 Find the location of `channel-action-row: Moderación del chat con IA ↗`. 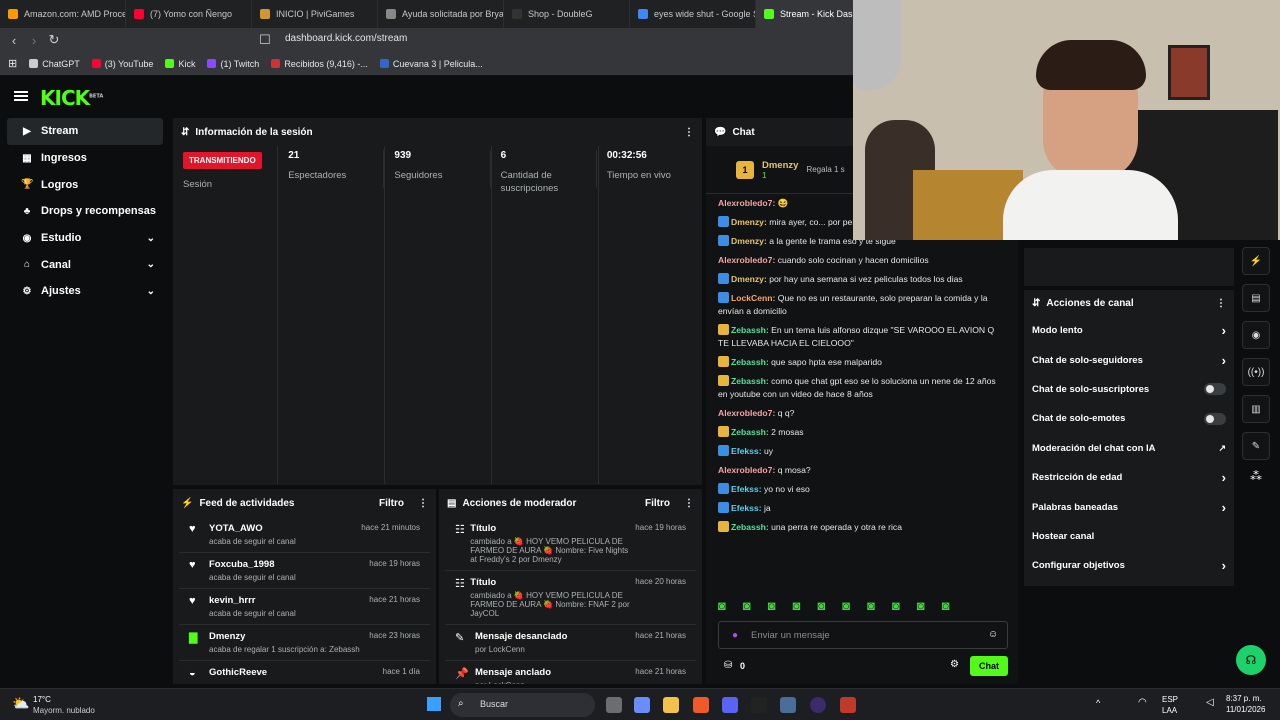

channel-action-row: Moderación del chat con IA ↗ is located at coordinates (1129, 448).